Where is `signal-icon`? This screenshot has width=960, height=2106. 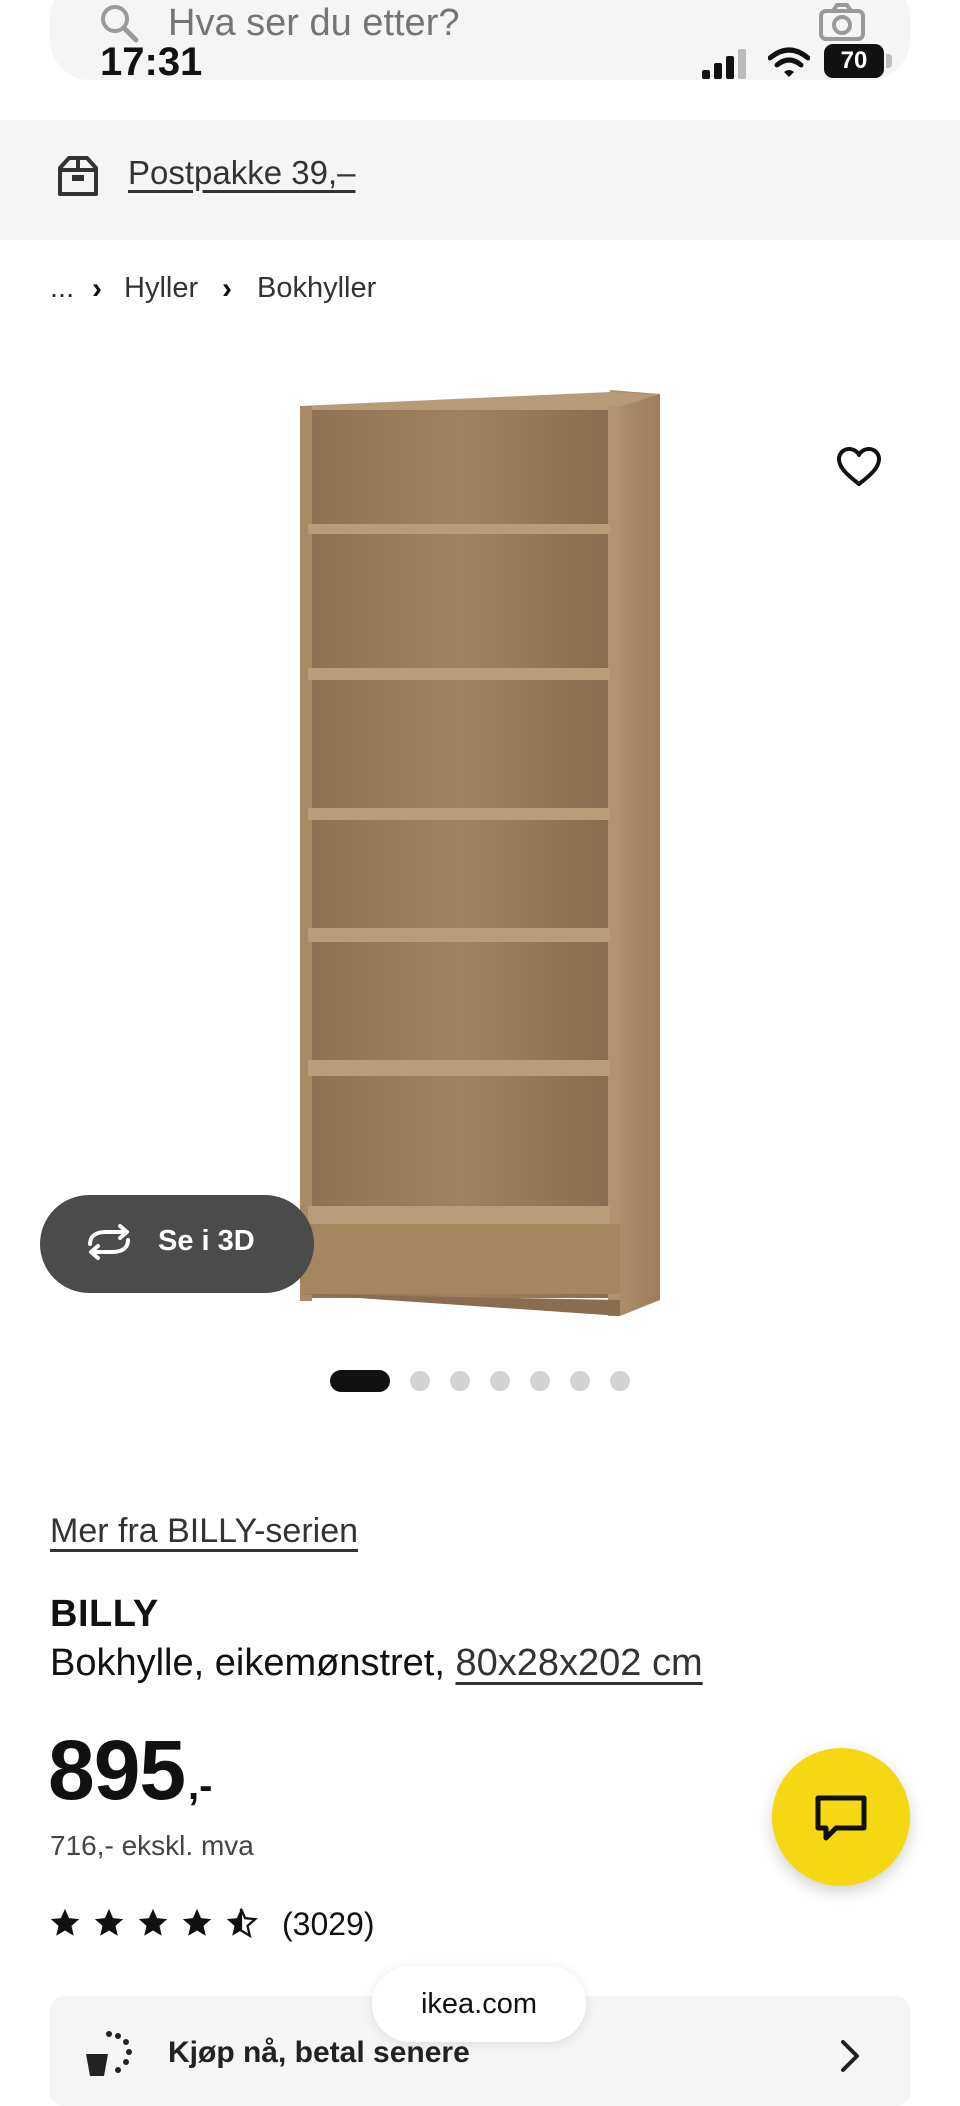
signal-icon is located at coordinates (724, 66).